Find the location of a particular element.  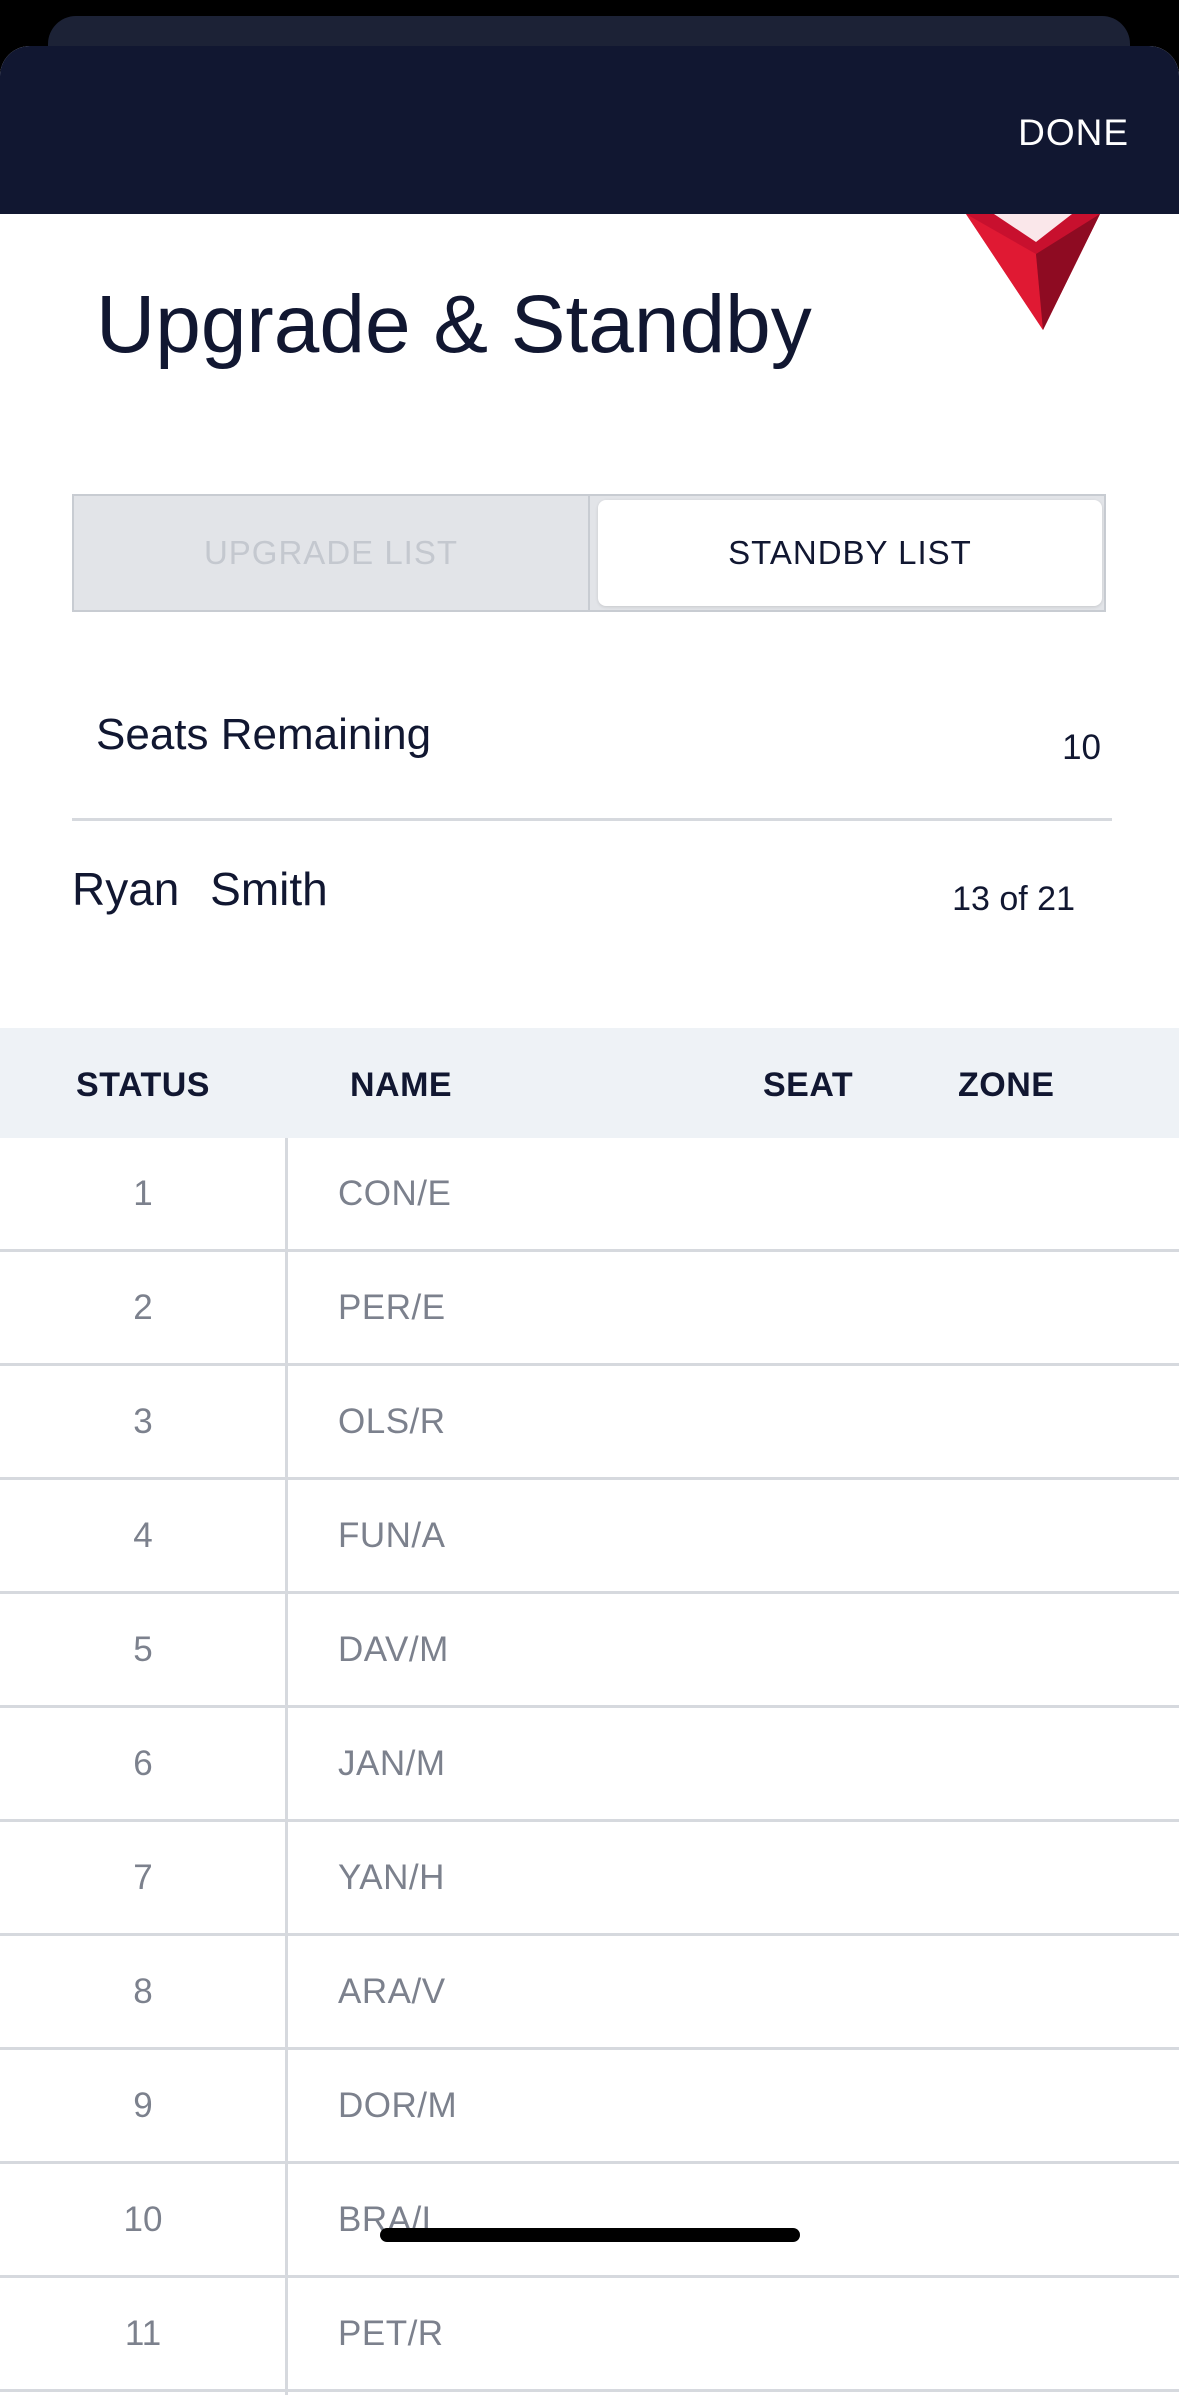

row-name: CON/E is located at coordinates (395, 1193).